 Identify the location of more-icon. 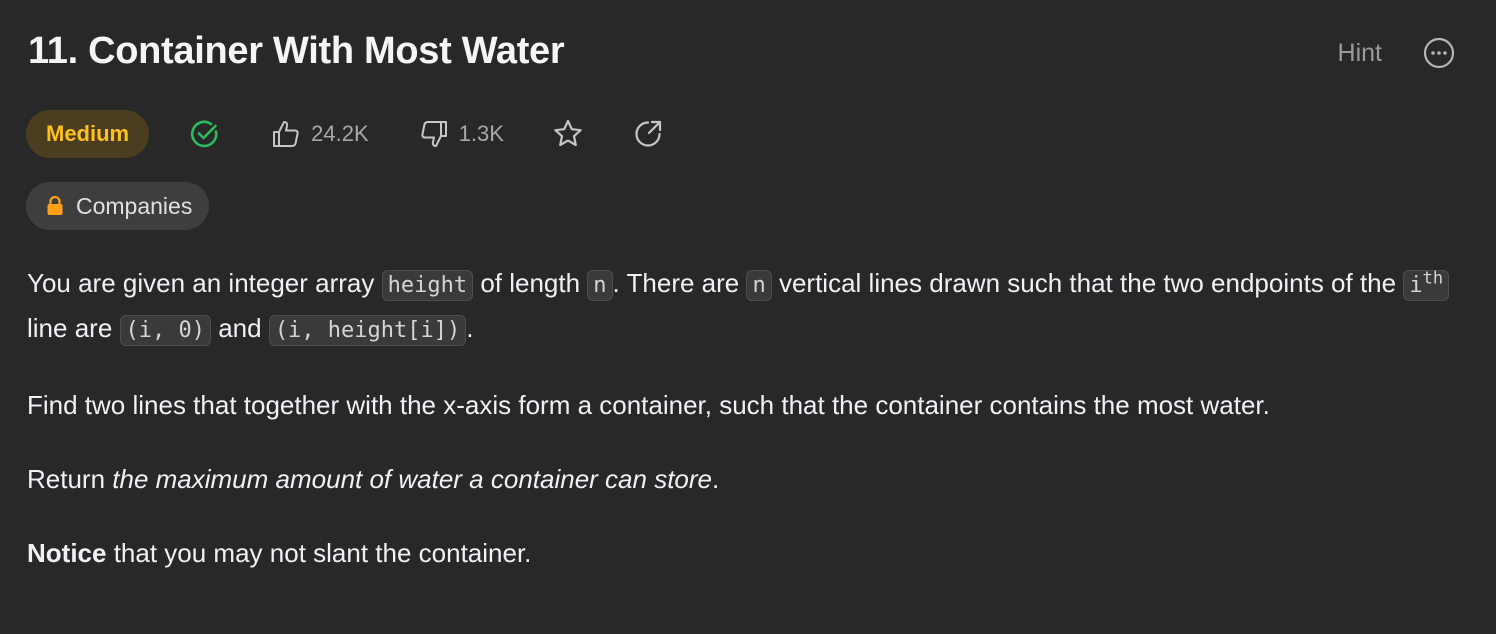
(1439, 53).